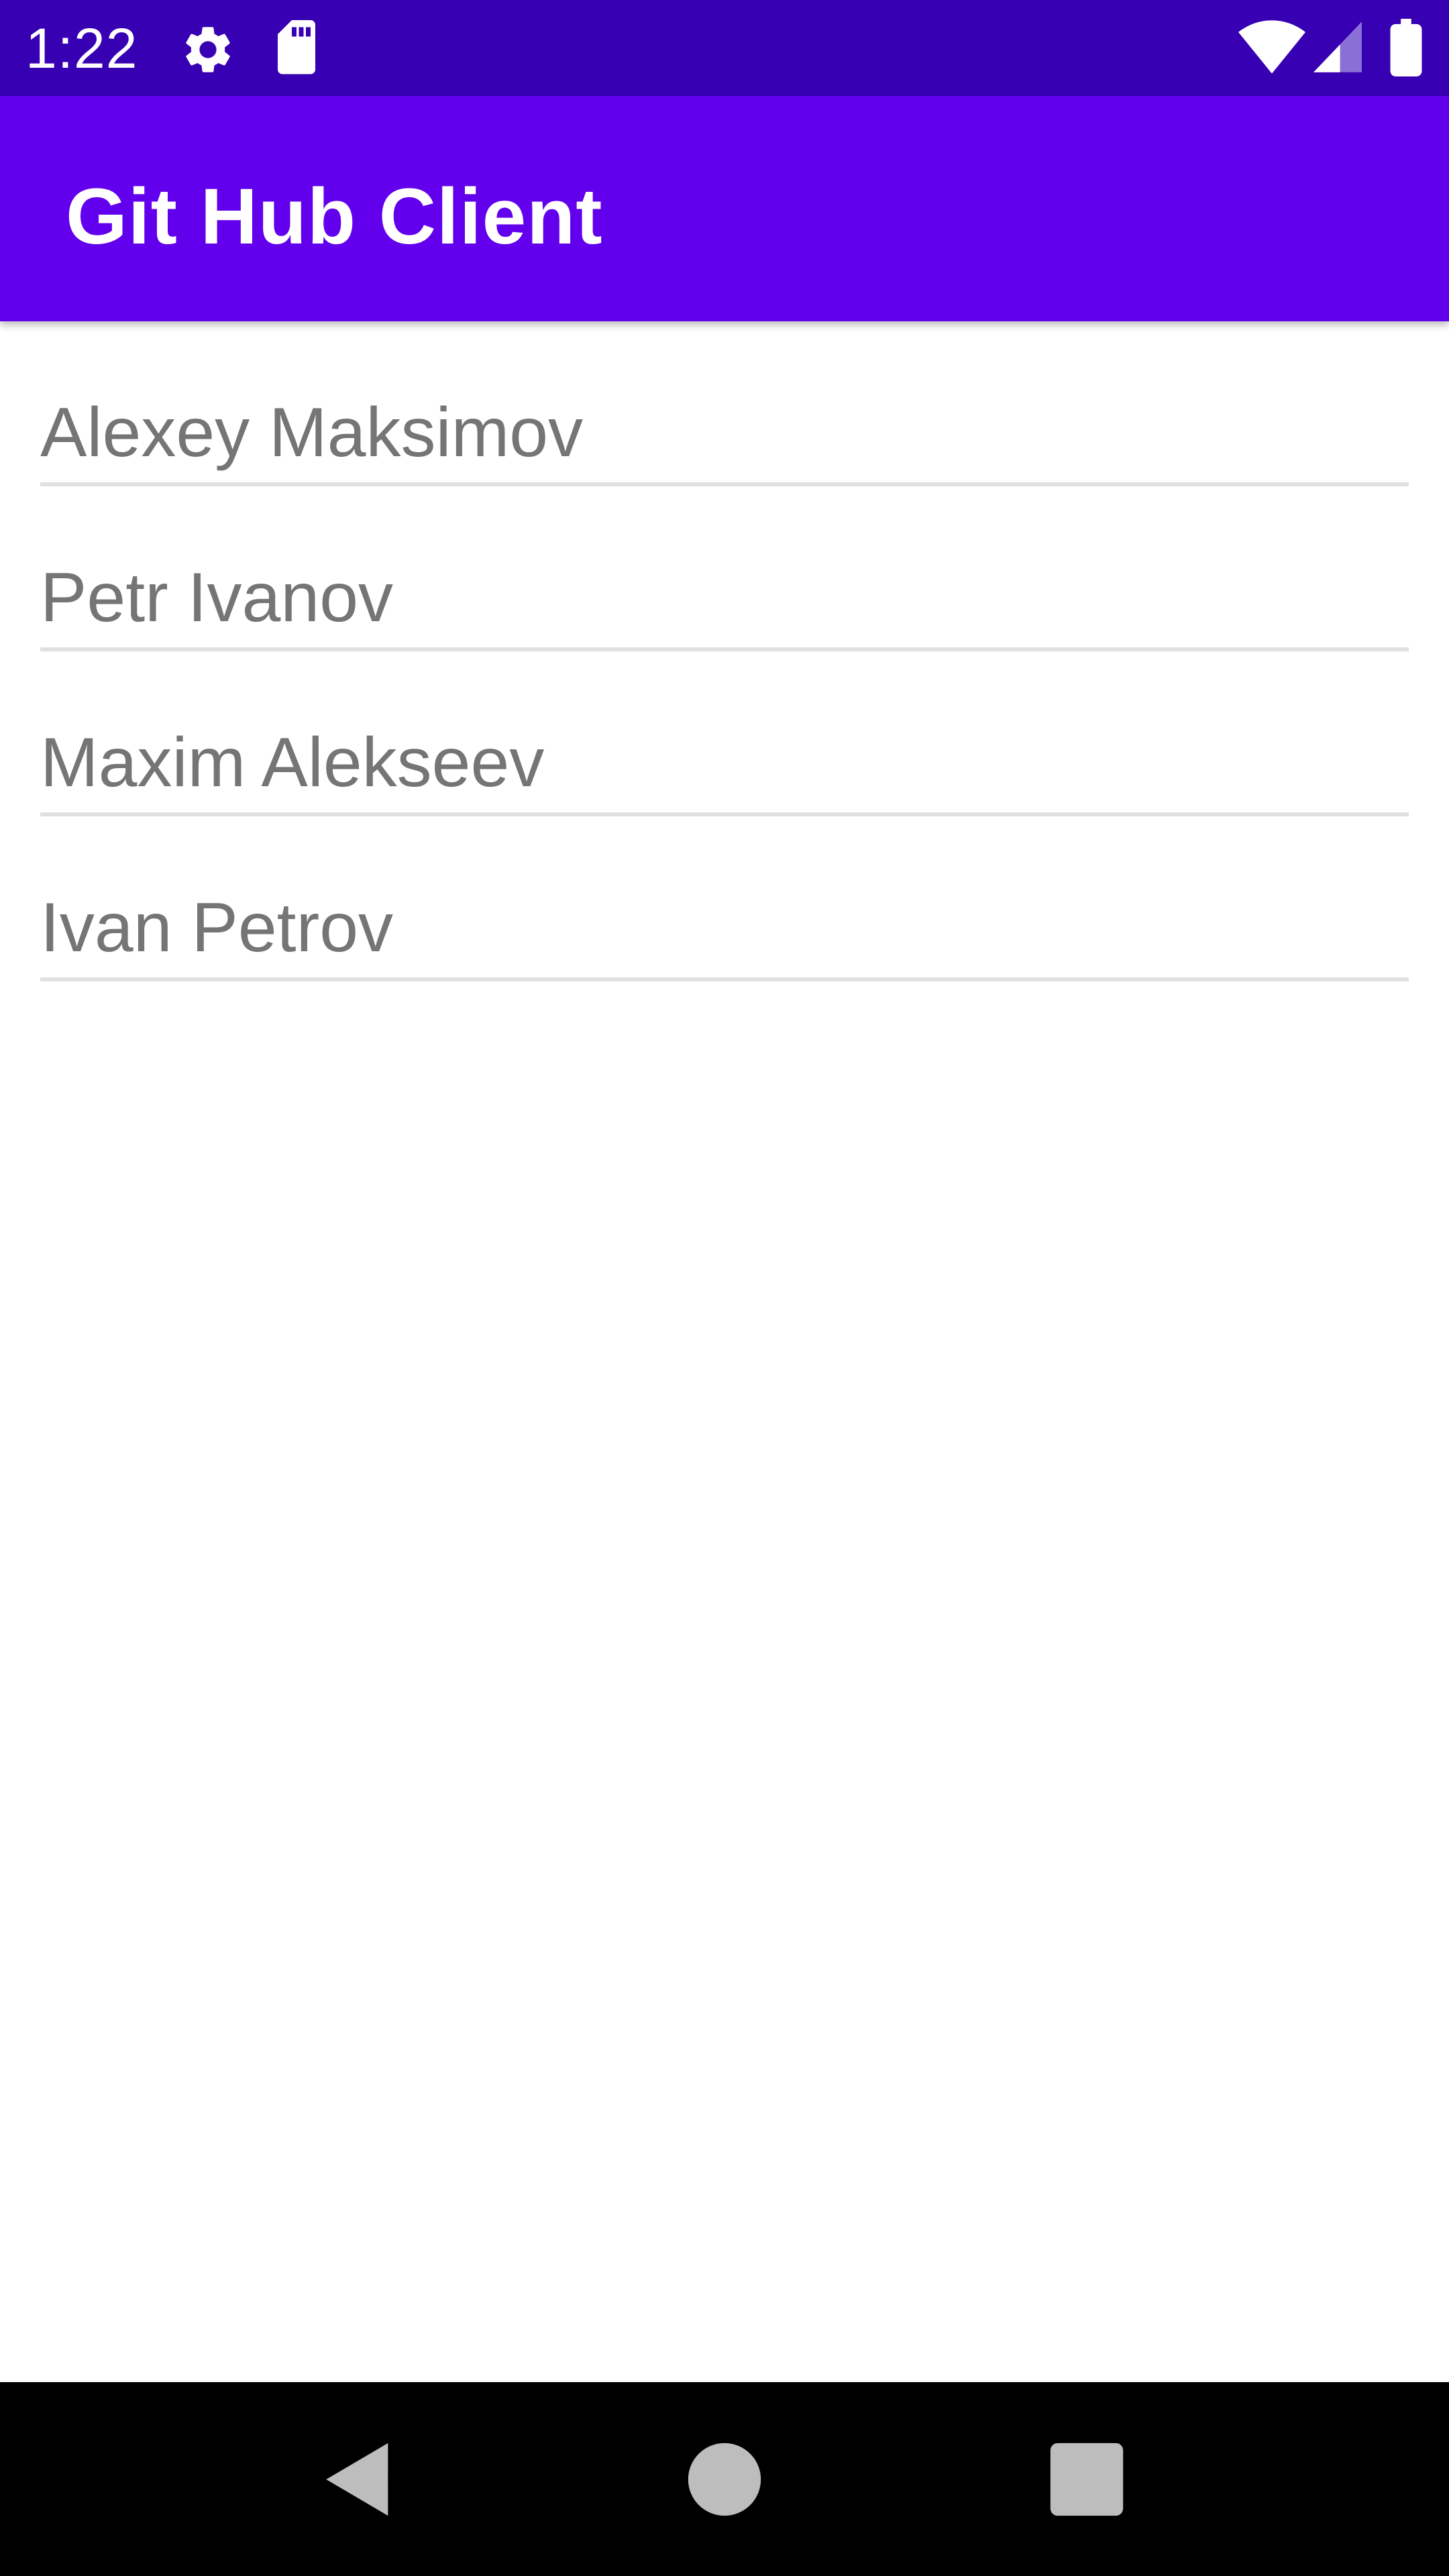 The image size is (1449, 2576). I want to click on user-list-item: Ivan Petrov, so click(724, 898).